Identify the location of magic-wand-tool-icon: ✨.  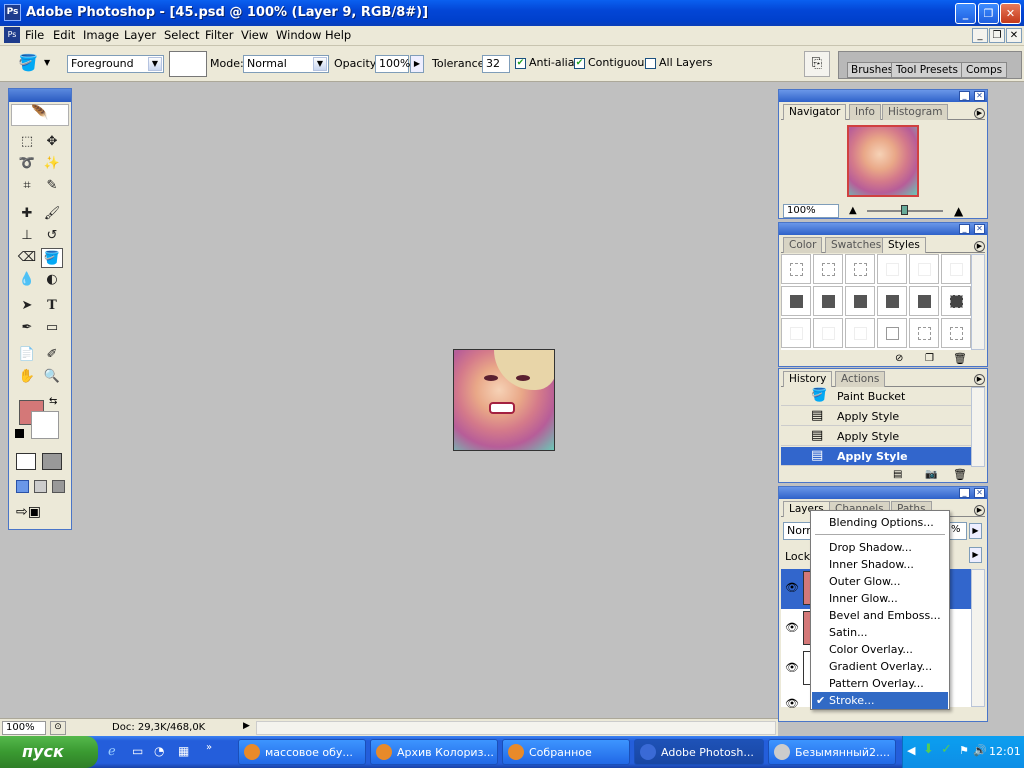
(52, 164).